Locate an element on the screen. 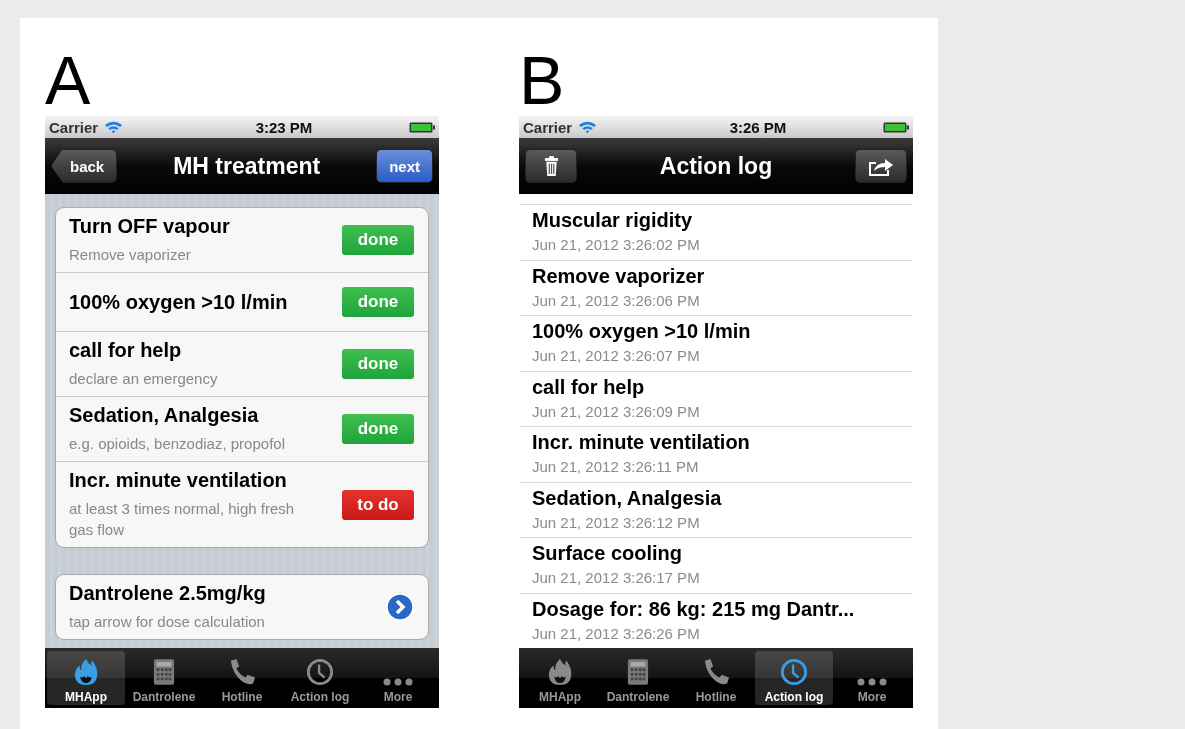  log-entry-title: Remove vaporizer is located at coordinates (619, 276).